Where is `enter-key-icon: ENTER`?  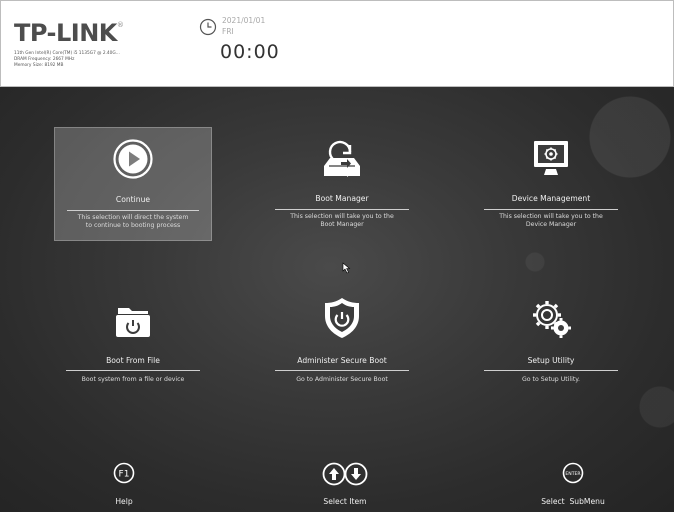 enter-key-icon: ENTER is located at coordinates (573, 473).